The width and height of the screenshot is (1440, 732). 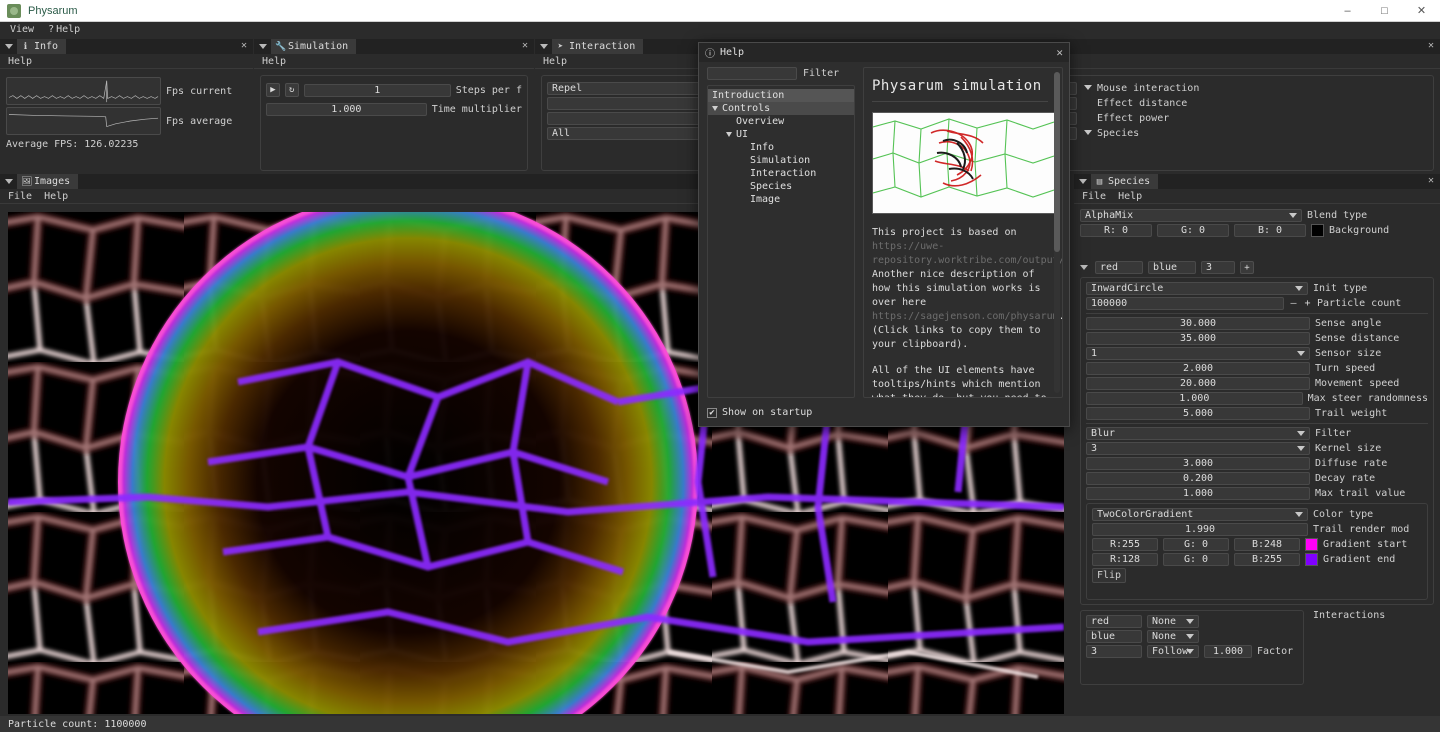 I want to click on time-multiplier-input: 1.000, so click(x=346, y=109).